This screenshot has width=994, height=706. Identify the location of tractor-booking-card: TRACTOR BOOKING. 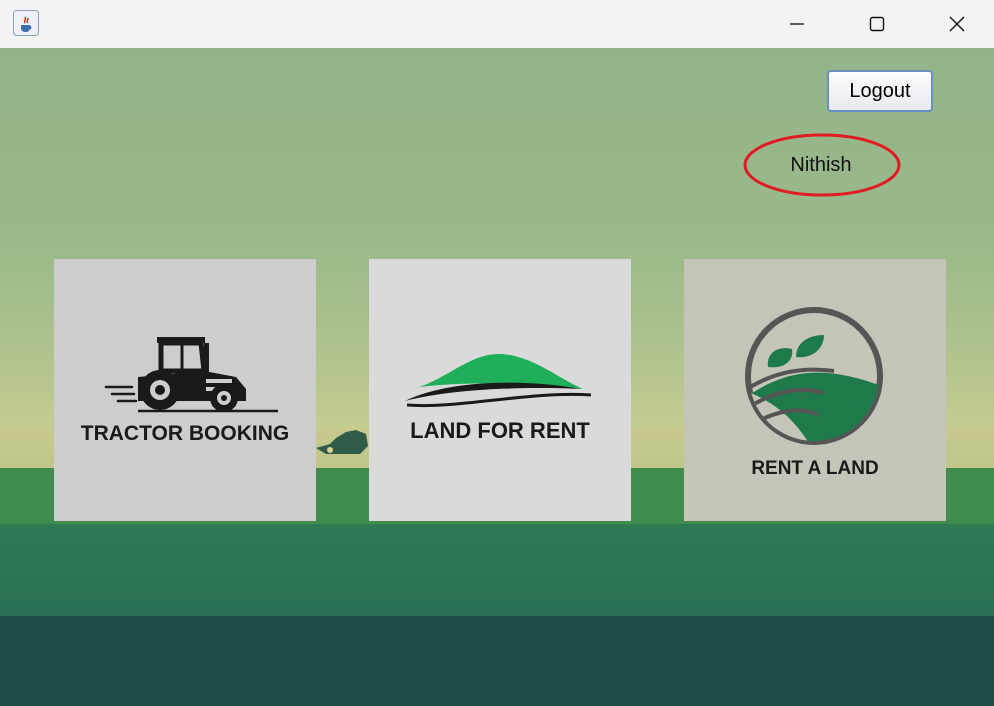
(185, 390).